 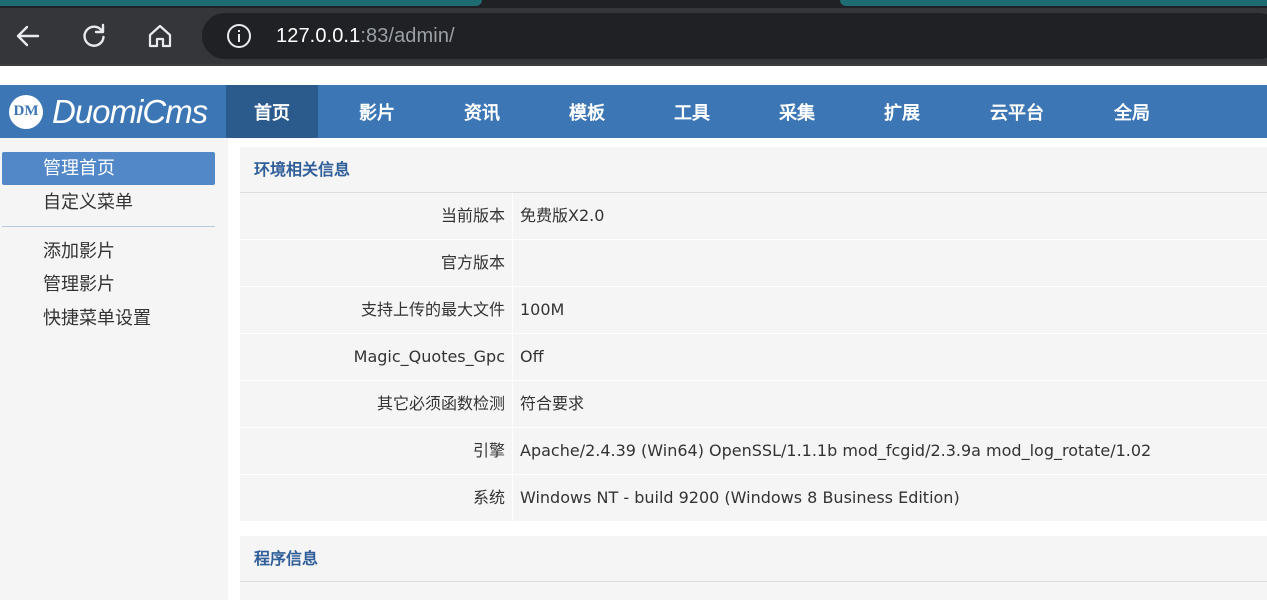 I want to click on sidebar-item-manage-movies: 管理影片, so click(x=108, y=284).